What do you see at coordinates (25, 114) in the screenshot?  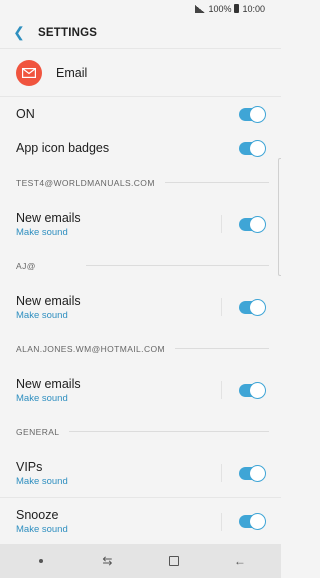 I see `master-toggle-label: ON` at bounding box center [25, 114].